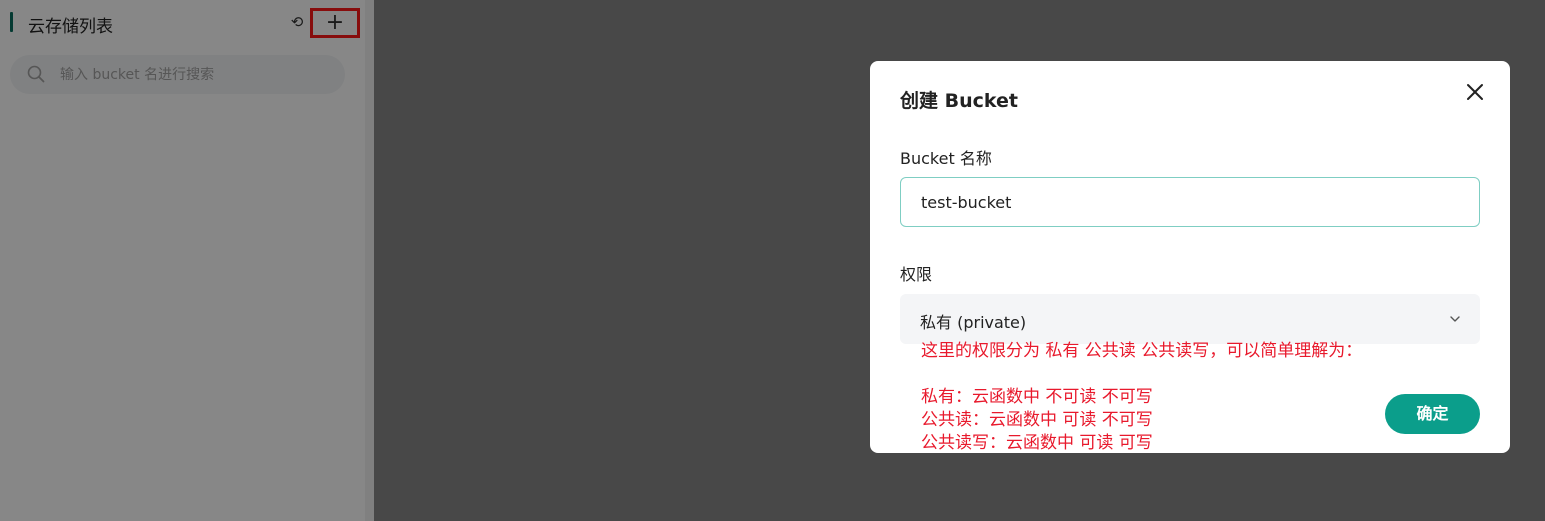 The height and width of the screenshot is (521, 1545). Describe the element at coordinates (946, 158) in the screenshot. I see `bucket-name-label: Bucket 名称` at that location.